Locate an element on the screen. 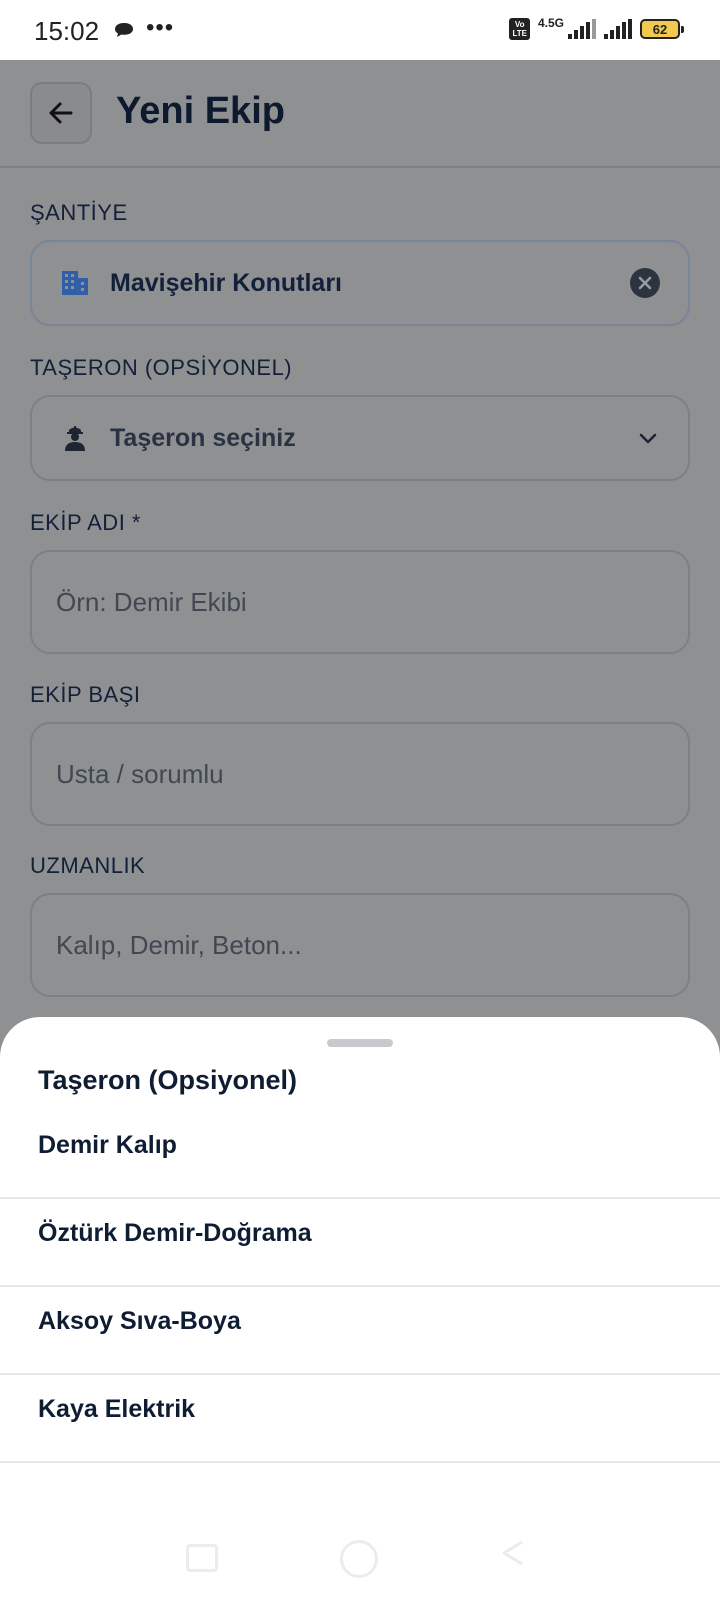 The image size is (720, 1601). sheet-option-label: Aksoy Sıva-Boya is located at coordinates (139, 1321).